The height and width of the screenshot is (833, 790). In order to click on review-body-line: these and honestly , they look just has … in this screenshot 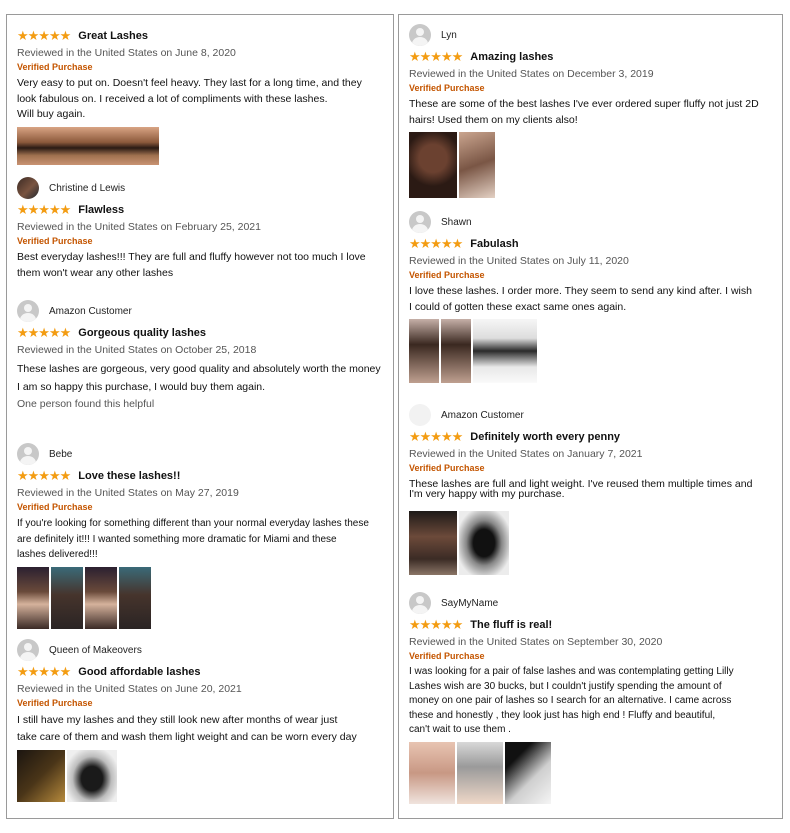, I will do `click(562, 715)`.